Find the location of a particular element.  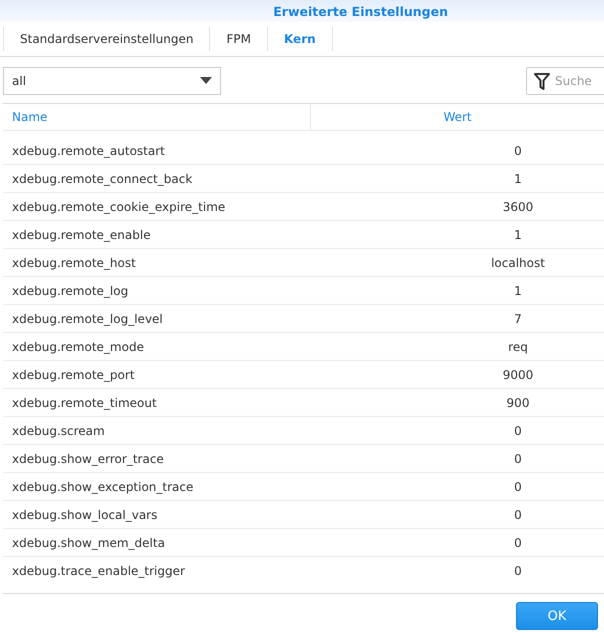

table-cell-text: xdebug.remote_autostart is located at coordinates (88, 151).